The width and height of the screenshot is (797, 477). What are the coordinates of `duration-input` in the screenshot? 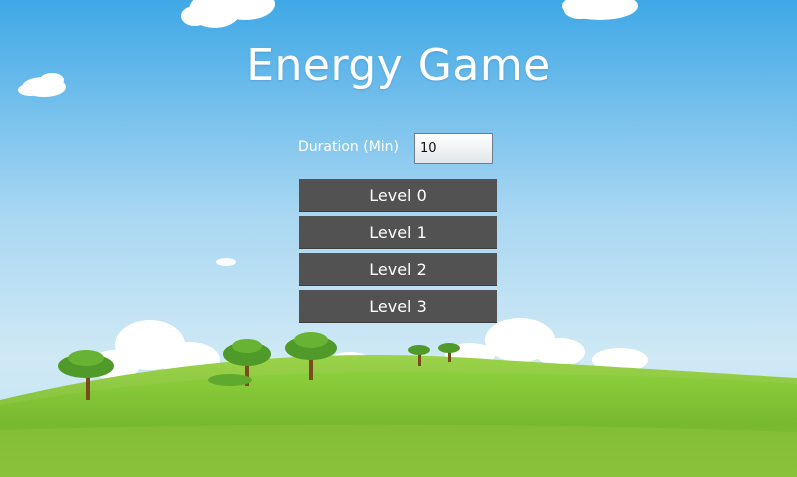 It's located at (453, 148).